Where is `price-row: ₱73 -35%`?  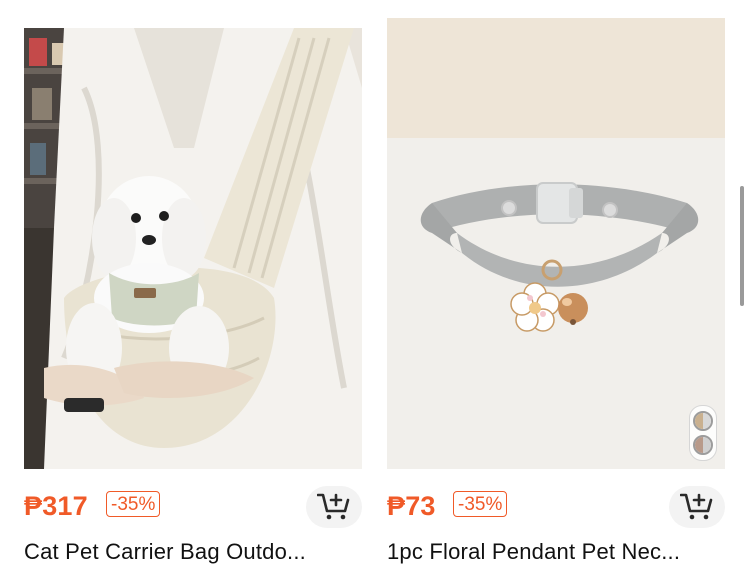
price-row: ₱73 -35% is located at coordinates (556, 507).